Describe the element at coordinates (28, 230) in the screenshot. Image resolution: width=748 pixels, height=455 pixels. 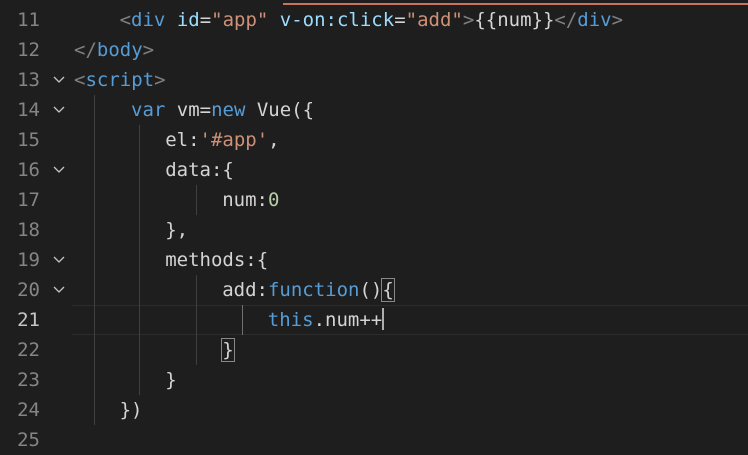
I see `line-number: 18` at that location.